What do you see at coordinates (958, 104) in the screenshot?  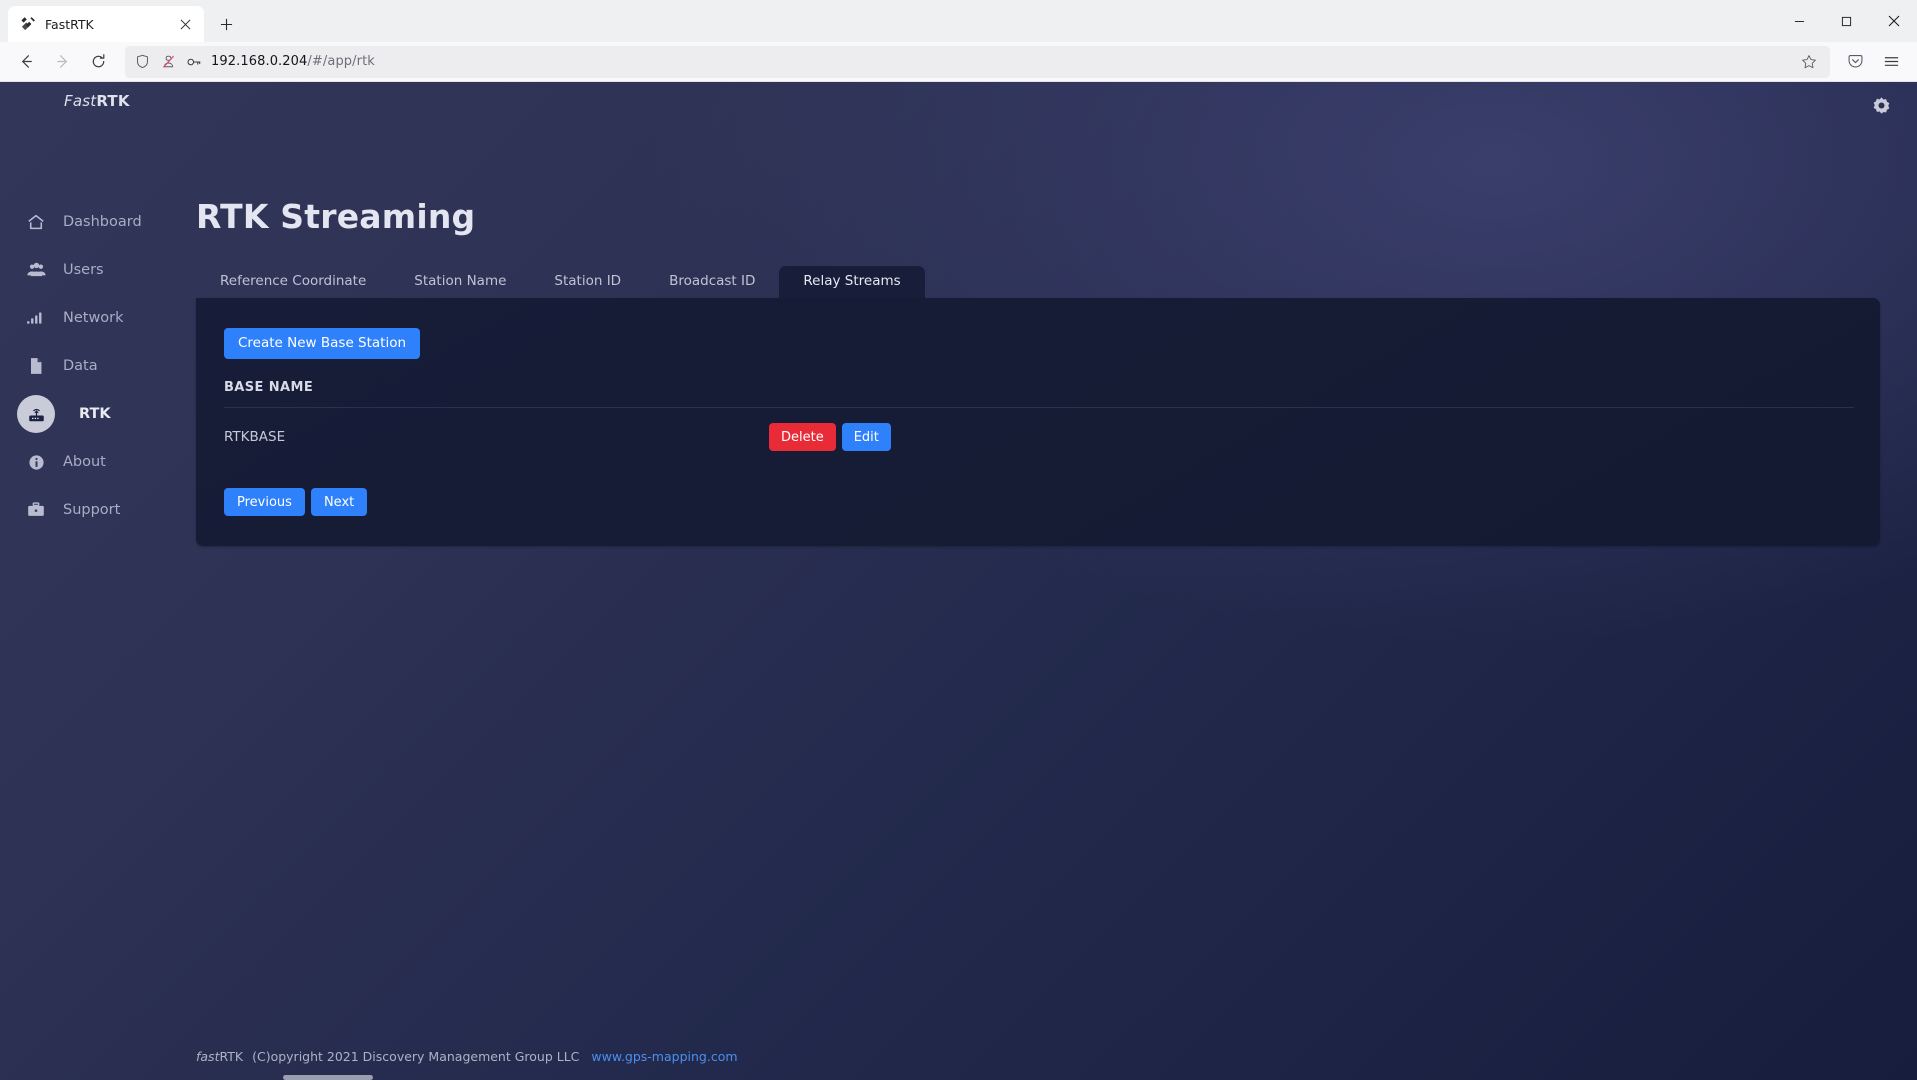 I see `app-header: FastRTK` at bounding box center [958, 104].